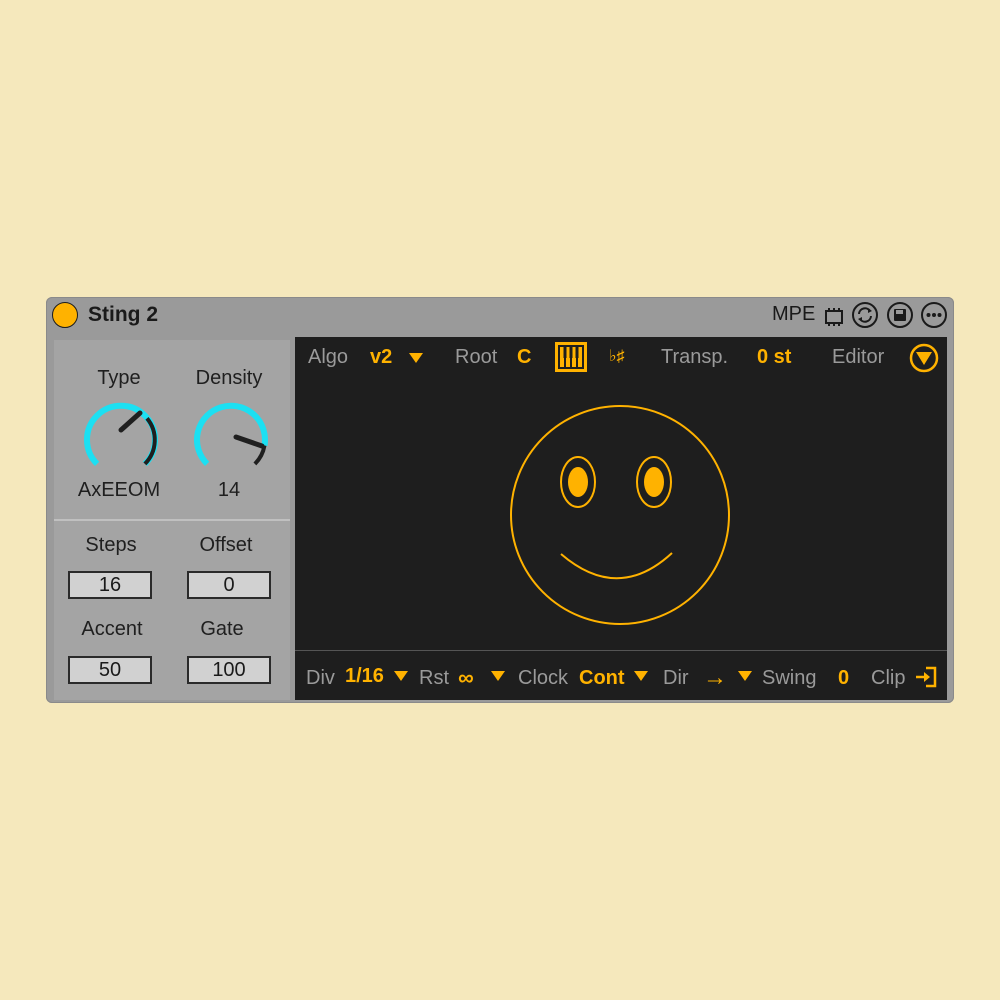  I want to click on steps-label: Steps, so click(111, 545).